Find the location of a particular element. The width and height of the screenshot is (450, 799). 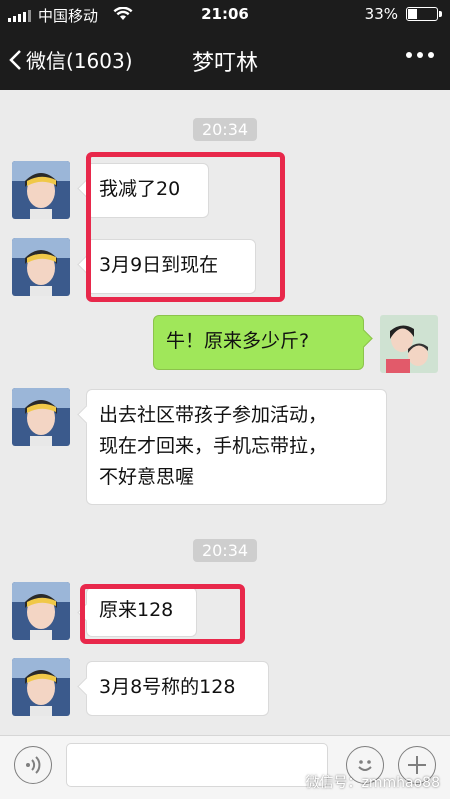

chat-title: 梦叮林 is located at coordinates (224, 63).